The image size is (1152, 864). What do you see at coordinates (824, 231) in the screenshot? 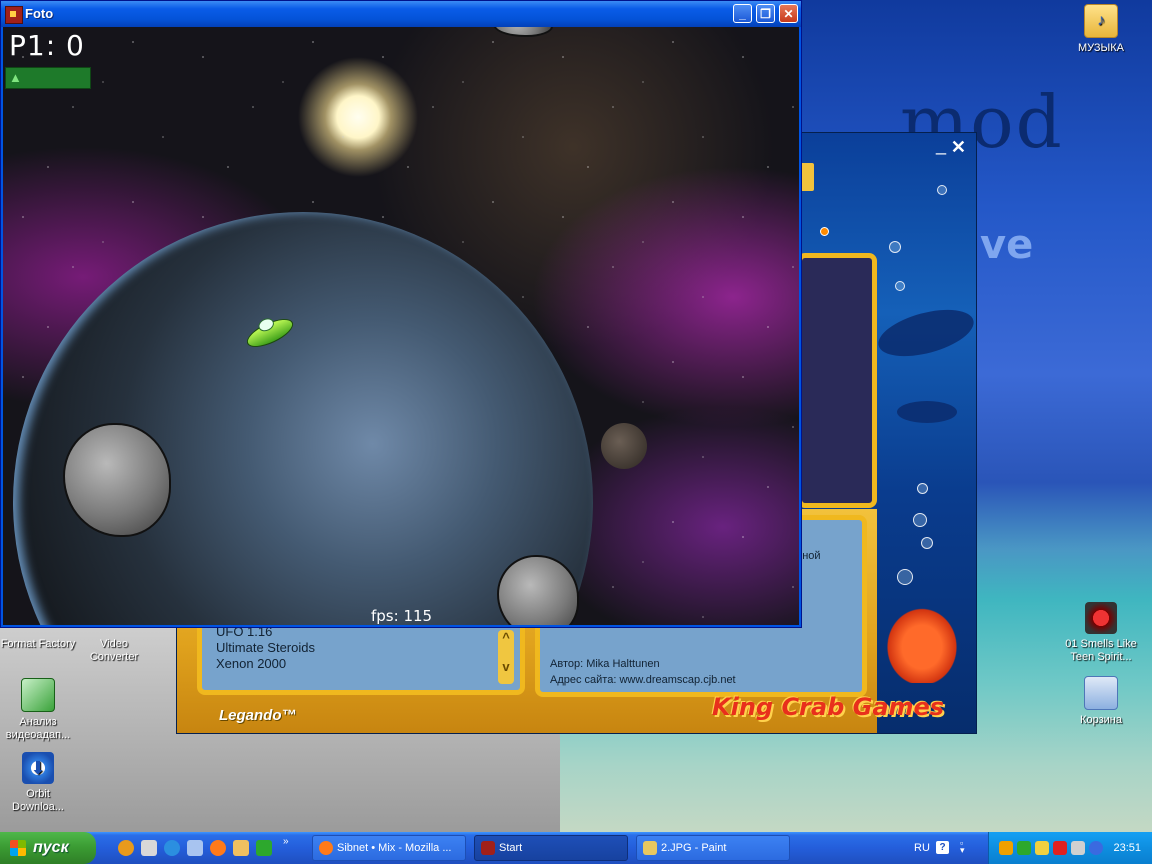
I see `kingcrab-indicator` at bounding box center [824, 231].